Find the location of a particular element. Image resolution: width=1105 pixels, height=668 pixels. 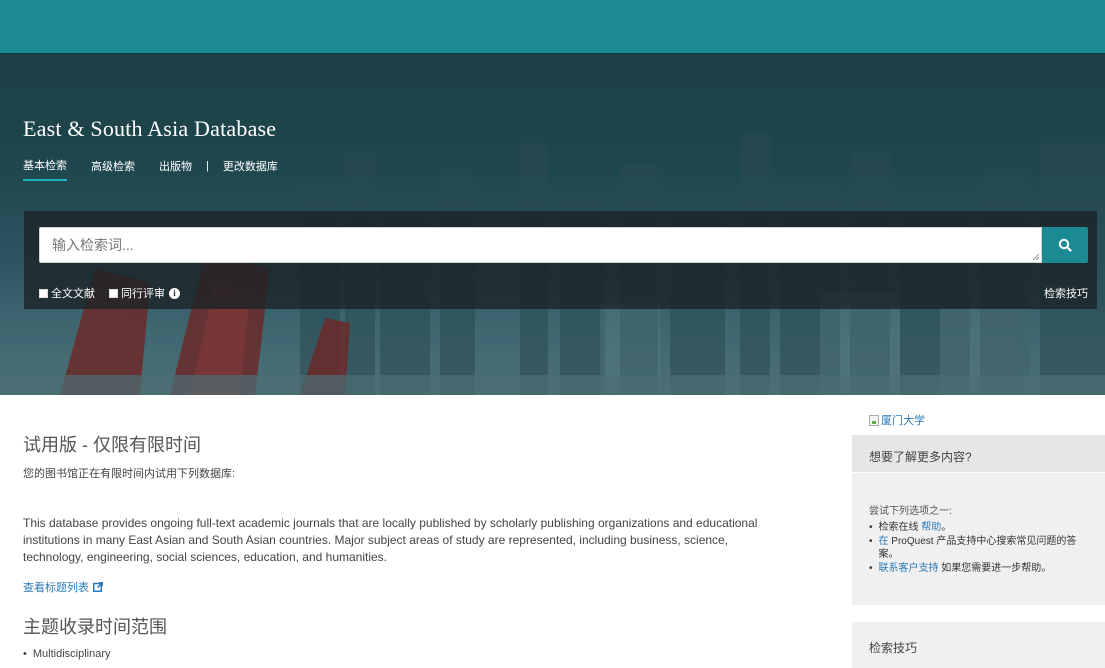

external-link-icon is located at coordinates (98, 587).